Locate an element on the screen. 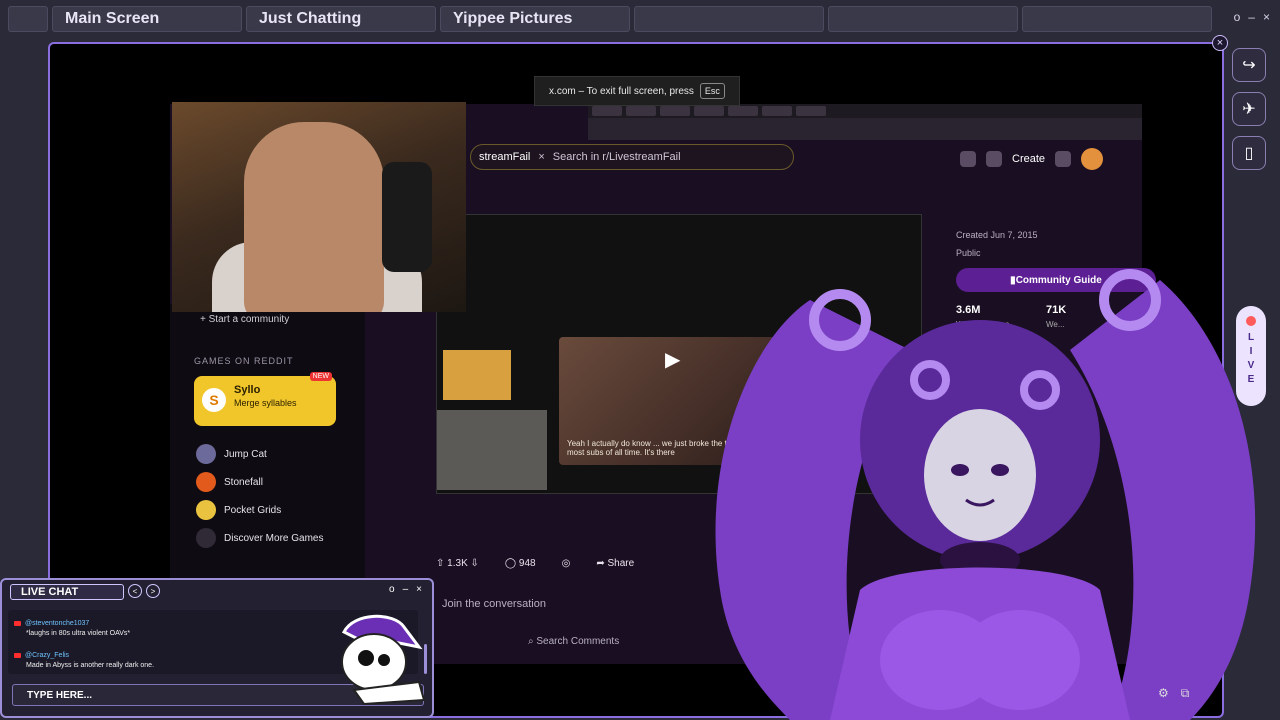 This screenshot has width=1280, height=720. visibility-label: Public is located at coordinates (968, 253).